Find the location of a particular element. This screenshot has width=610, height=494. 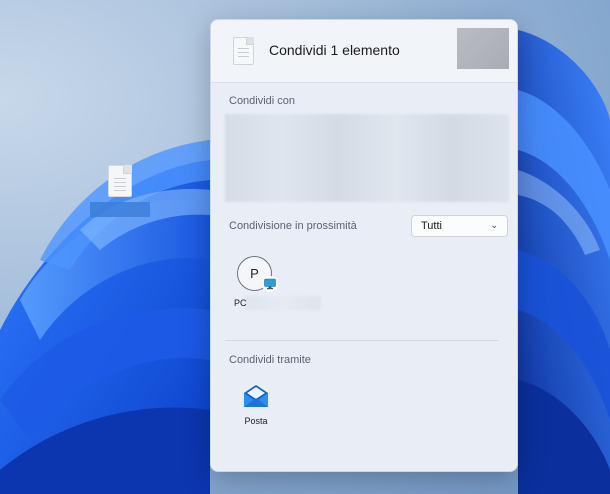

share-via-label: Condividi tramite is located at coordinates (270, 360).